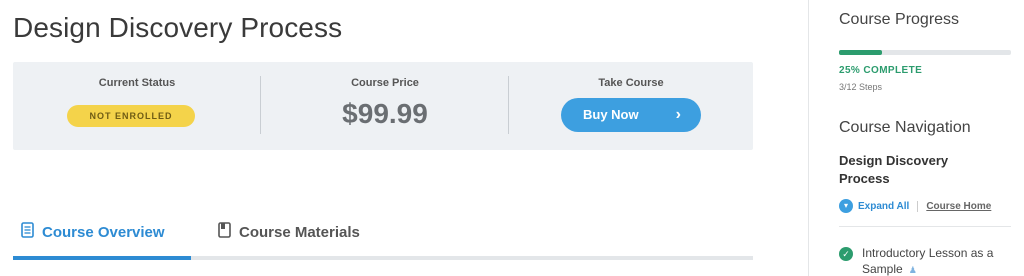  I want to click on lesson-item: ✓ Introductory Lesson as a Sample ♟, so click(929, 260).